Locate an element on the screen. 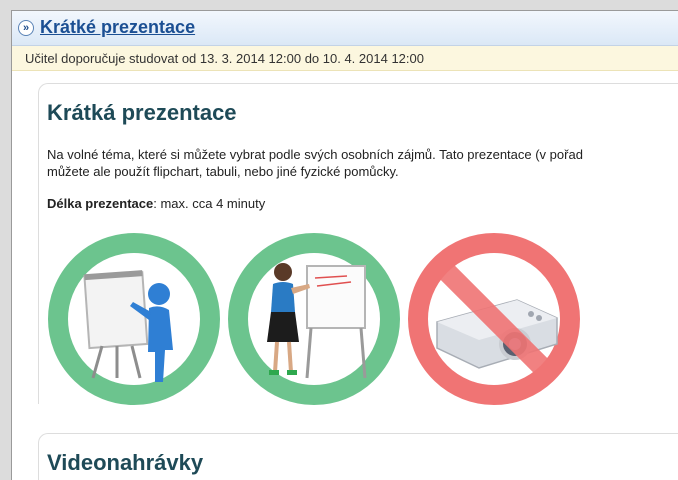  duration-label: Délka prezentace is located at coordinates (100, 203).